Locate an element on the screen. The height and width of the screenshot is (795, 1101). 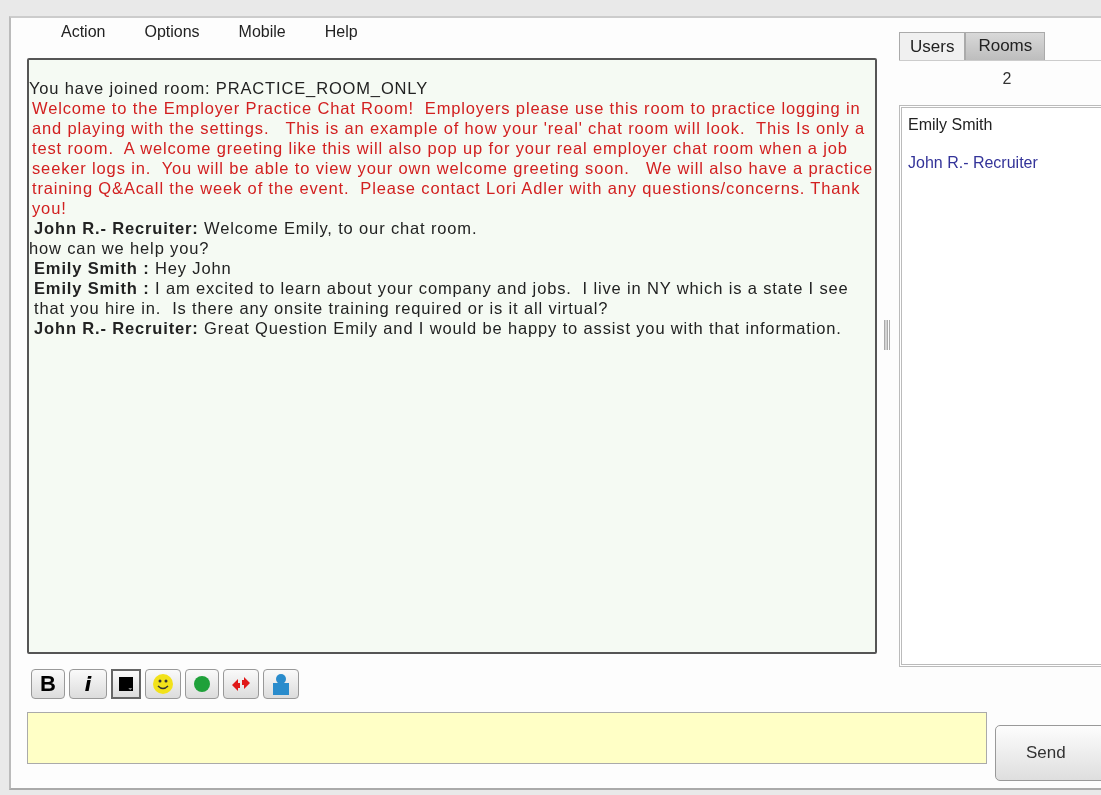
smiley-icon is located at coordinates (163, 684).